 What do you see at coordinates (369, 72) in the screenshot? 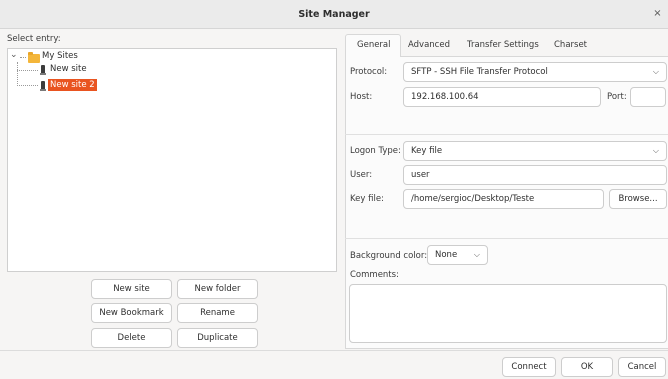
I see `protocol-label: Protocol:` at bounding box center [369, 72].